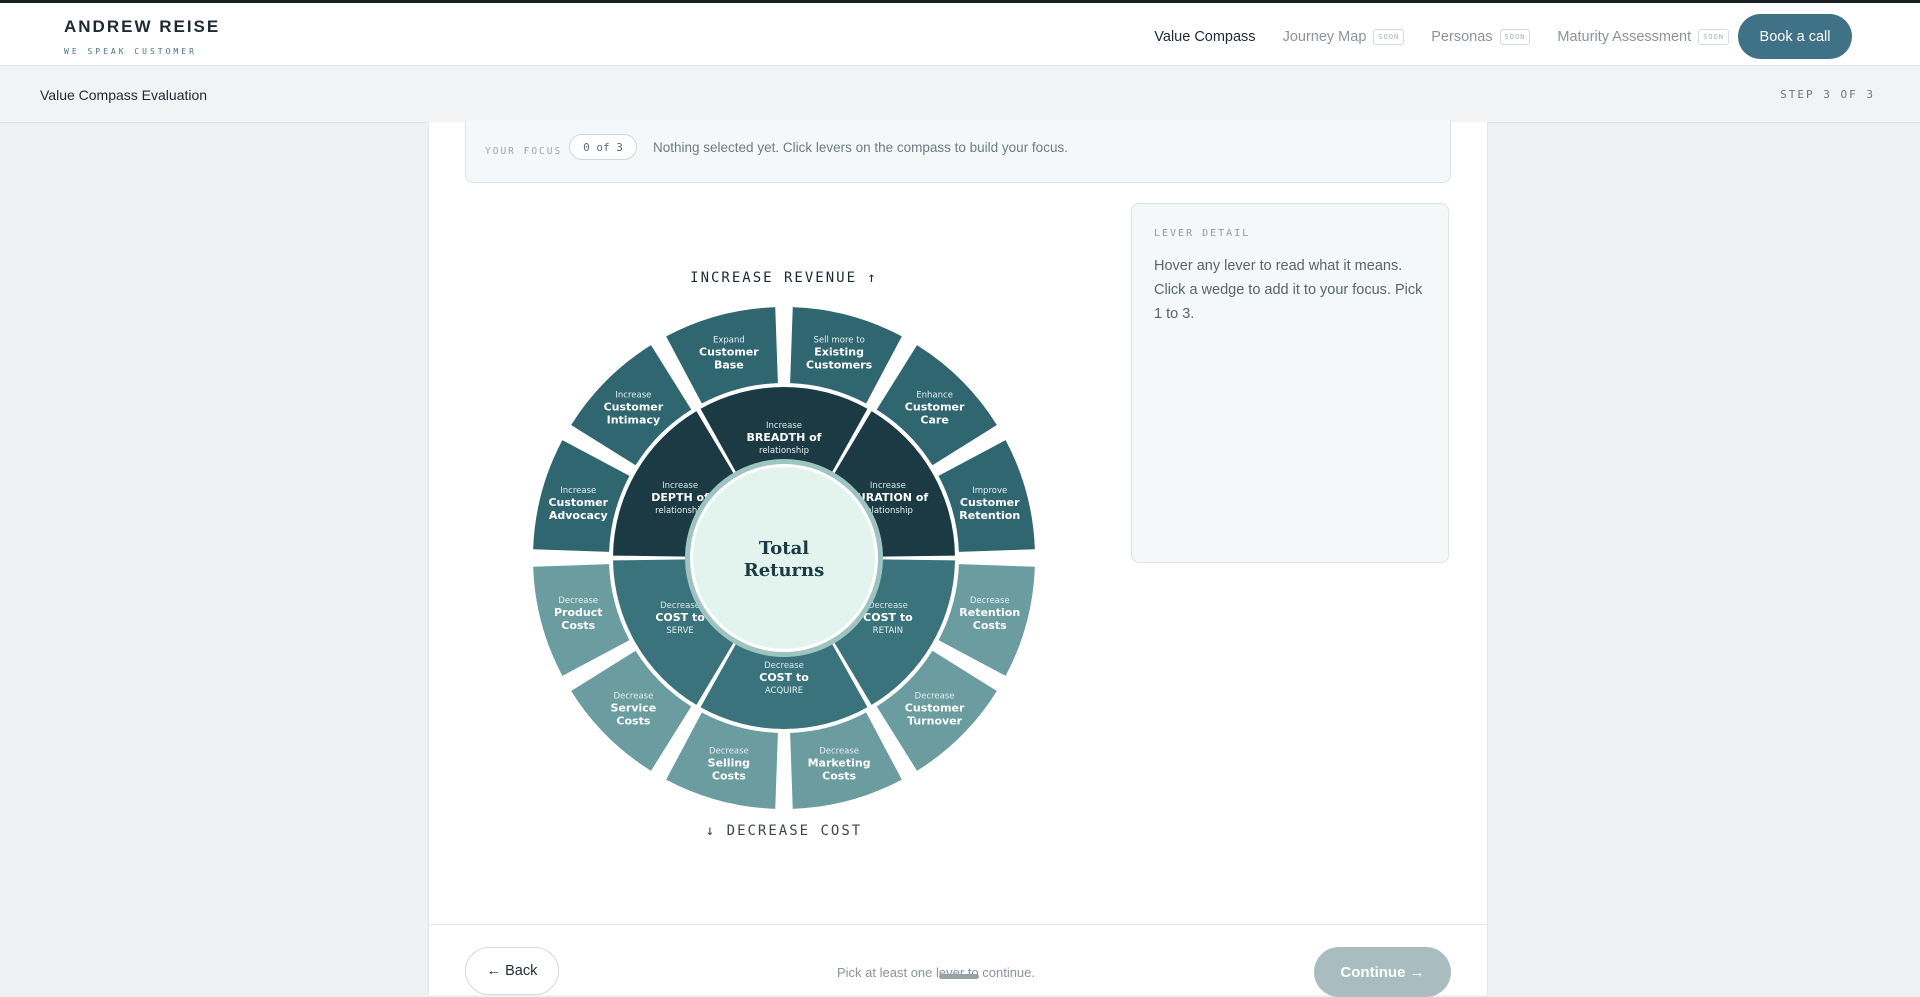  I want to click on inner-wedge-sub: SERVE, so click(679, 631).